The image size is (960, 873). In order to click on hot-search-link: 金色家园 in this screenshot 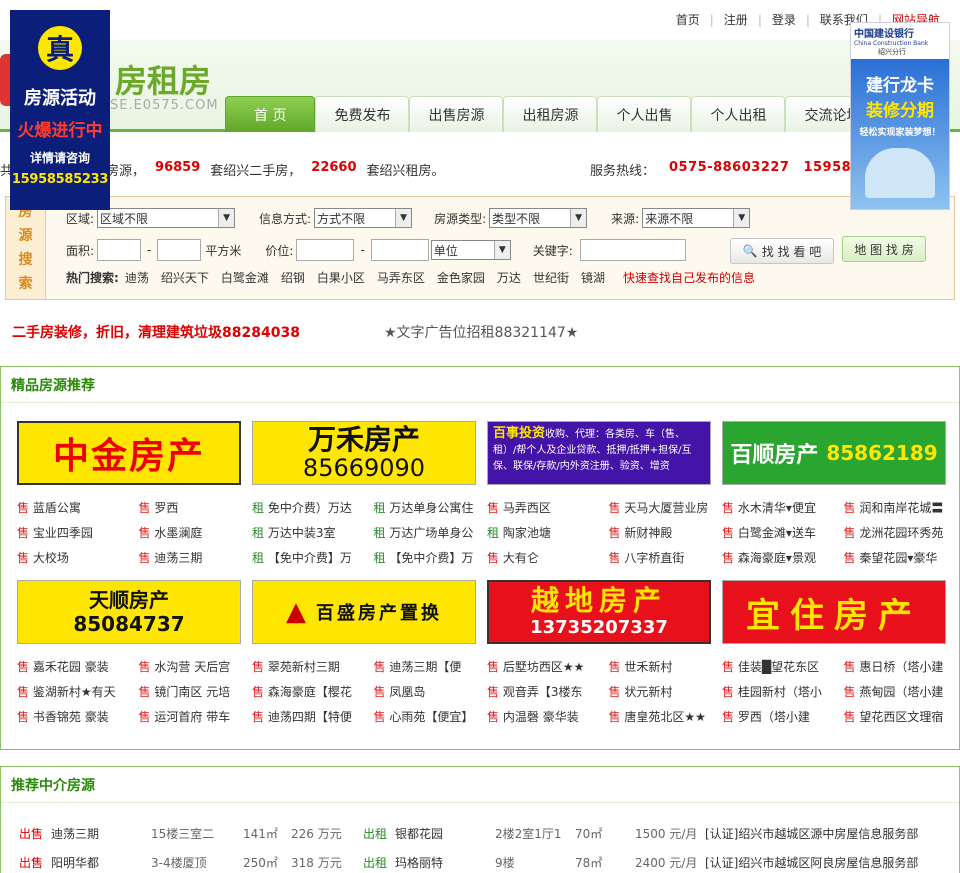, I will do `click(461, 277)`.